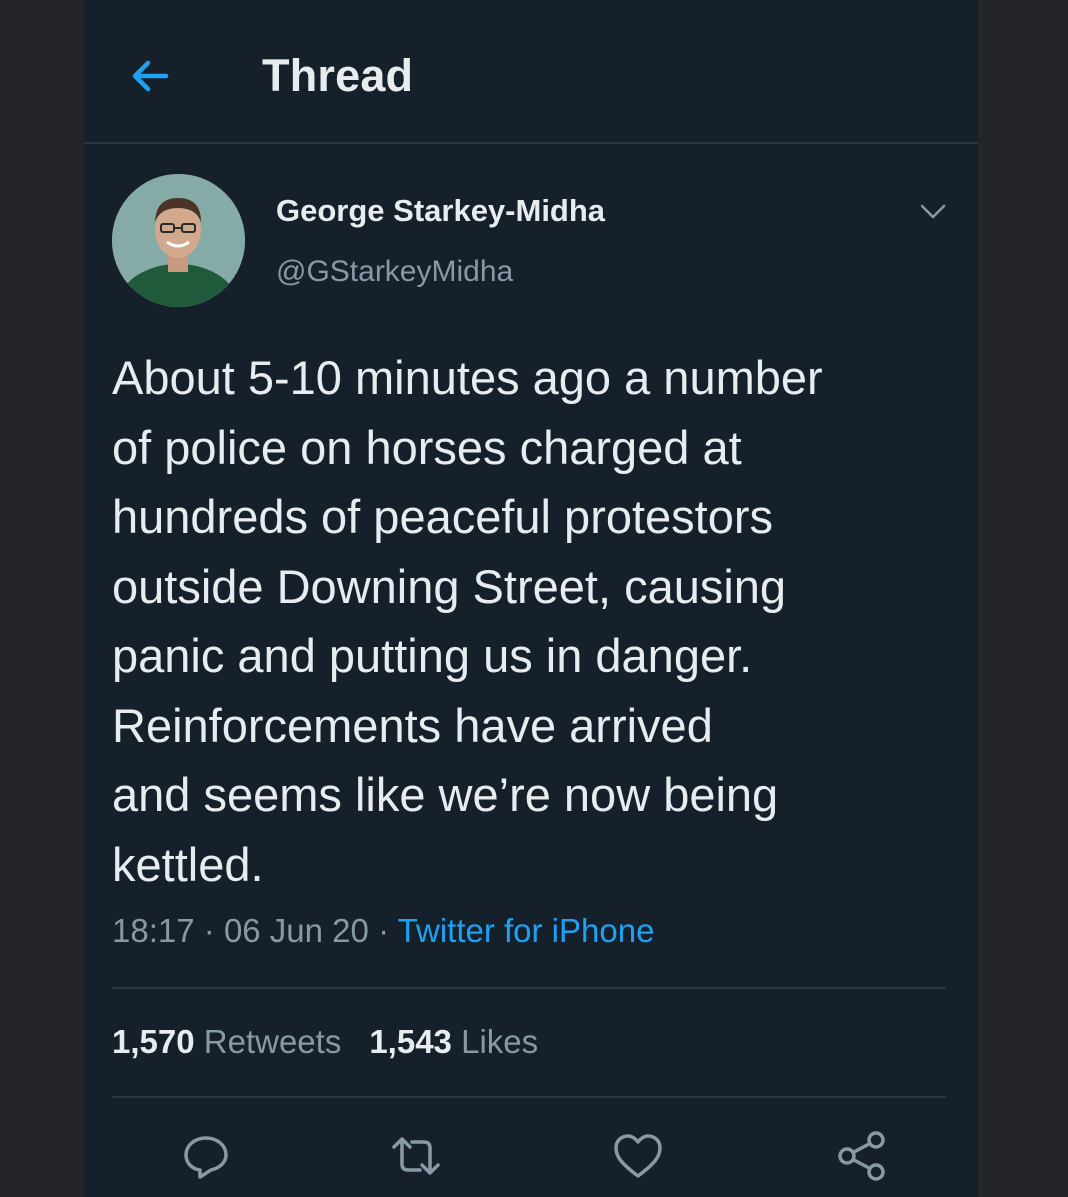  What do you see at coordinates (296, 930) in the screenshot?
I see `tweet-date: 06 Jun 20` at bounding box center [296, 930].